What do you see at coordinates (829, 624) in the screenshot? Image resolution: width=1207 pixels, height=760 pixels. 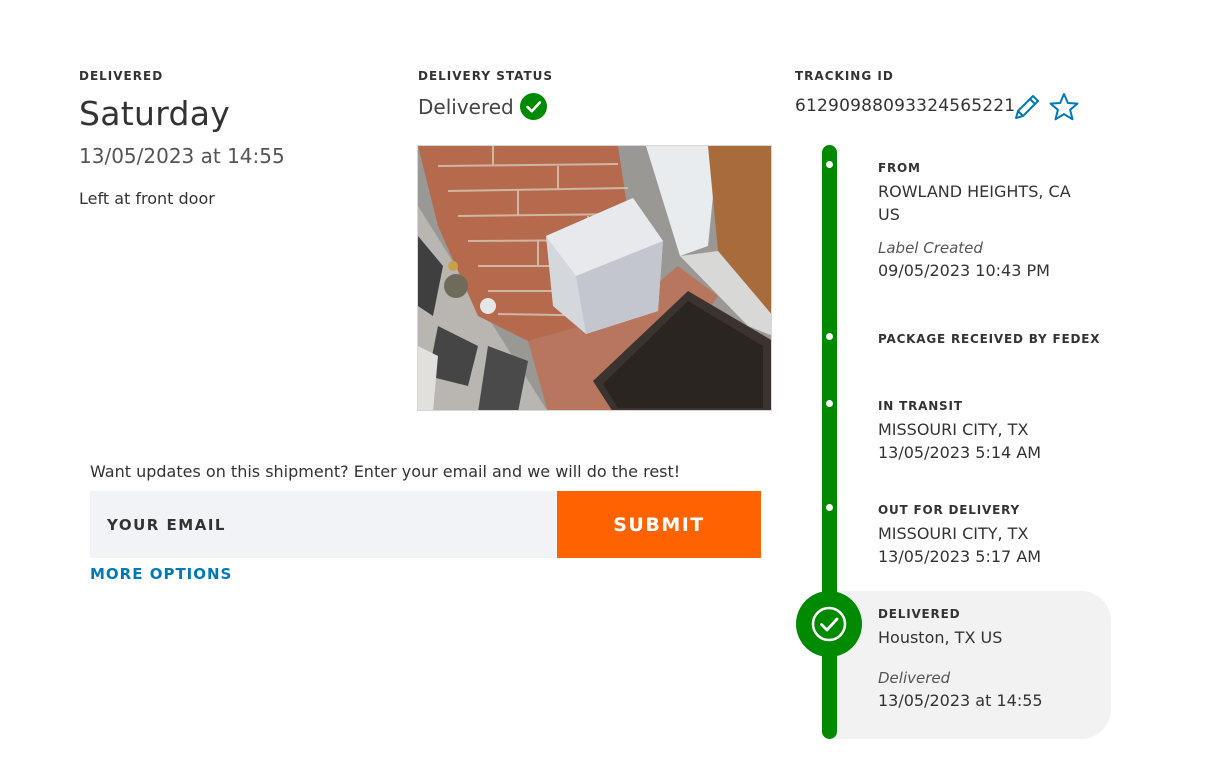 I see `delivered-check-icon` at bounding box center [829, 624].